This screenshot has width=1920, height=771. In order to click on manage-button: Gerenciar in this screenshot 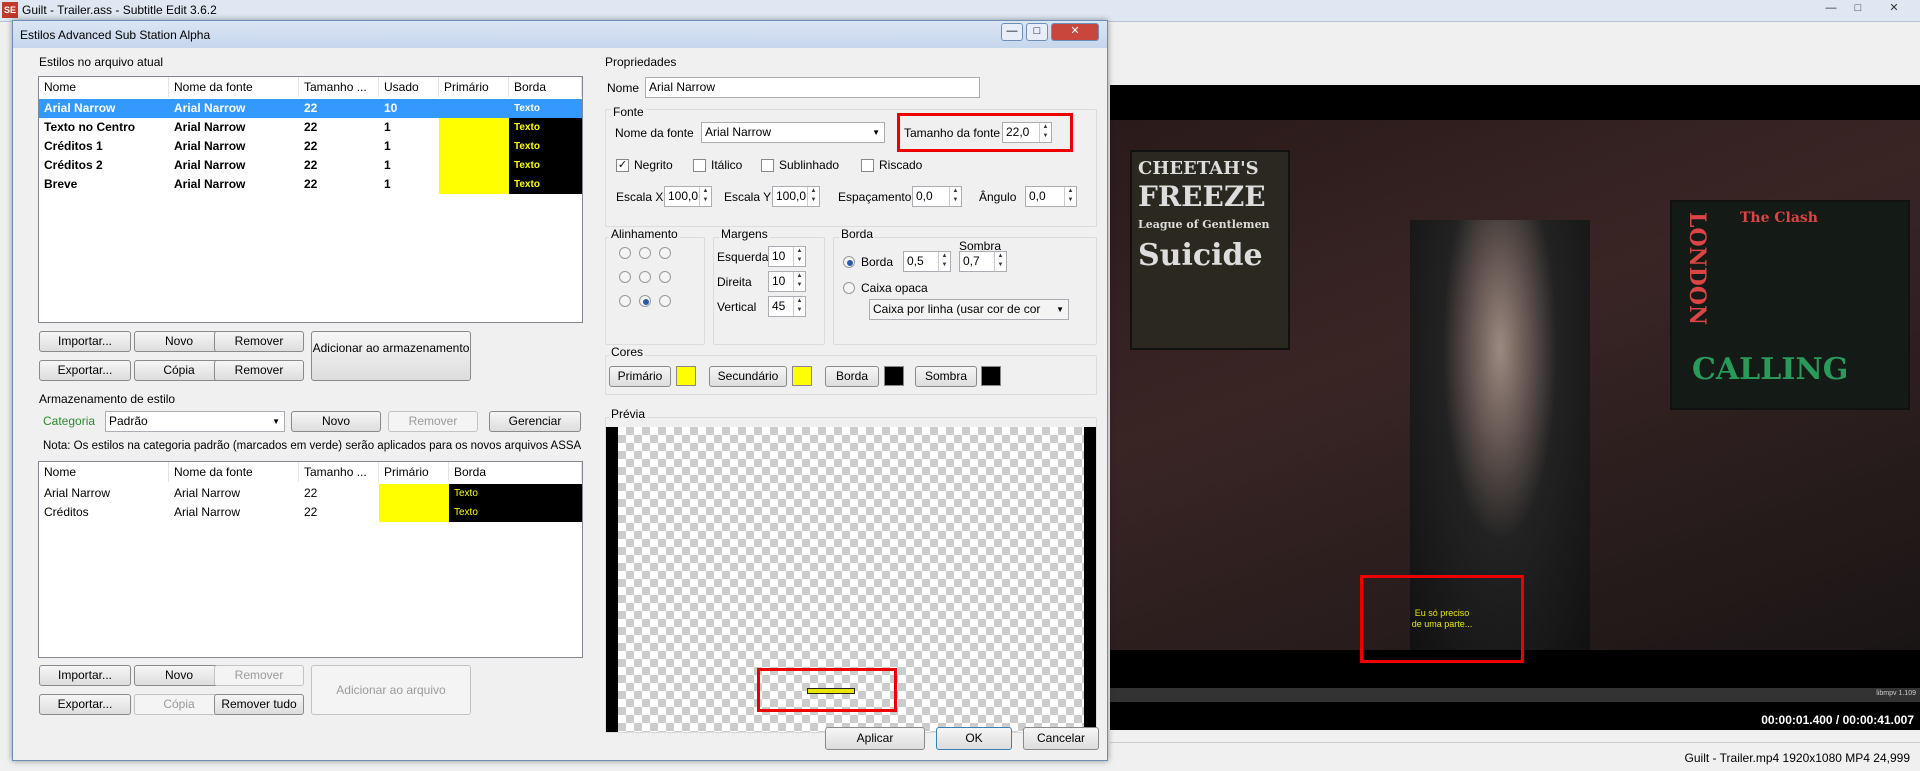, I will do `click(535, 421)`.